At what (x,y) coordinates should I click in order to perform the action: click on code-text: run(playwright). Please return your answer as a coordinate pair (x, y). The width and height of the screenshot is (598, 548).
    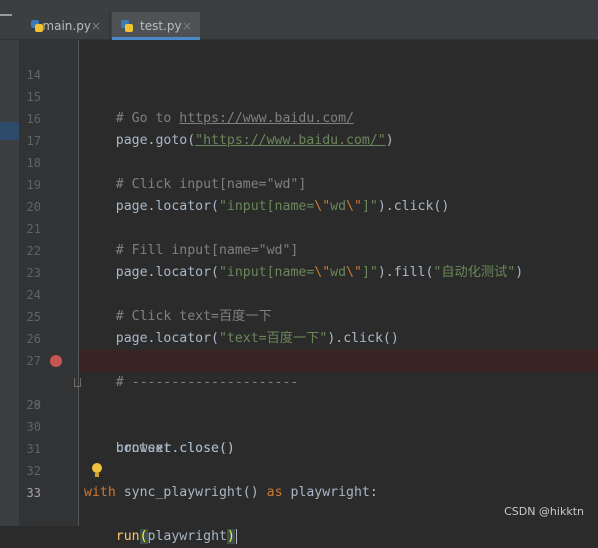
    Looking at the image, I should click on (176, 536).